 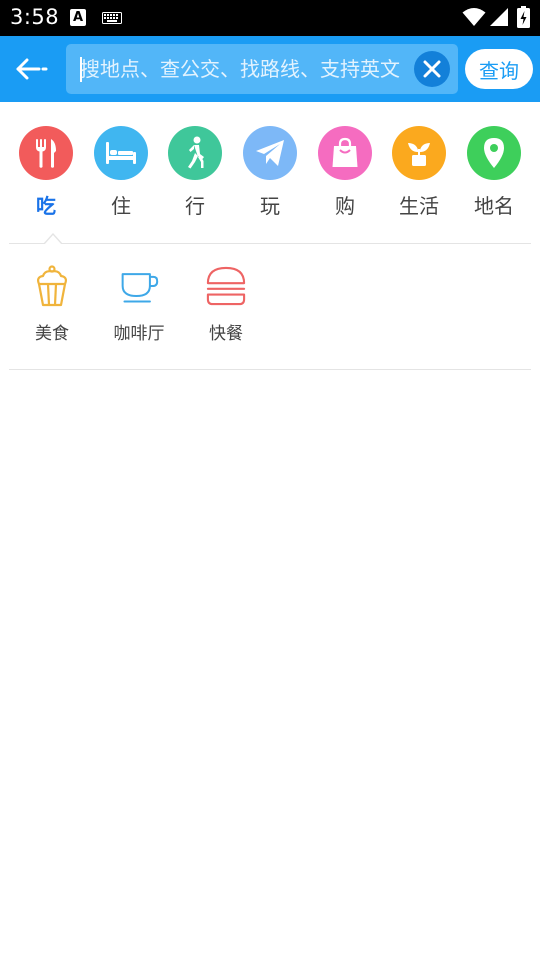 I want to click on coffee-cup-icon, so click(x=140, y=288).